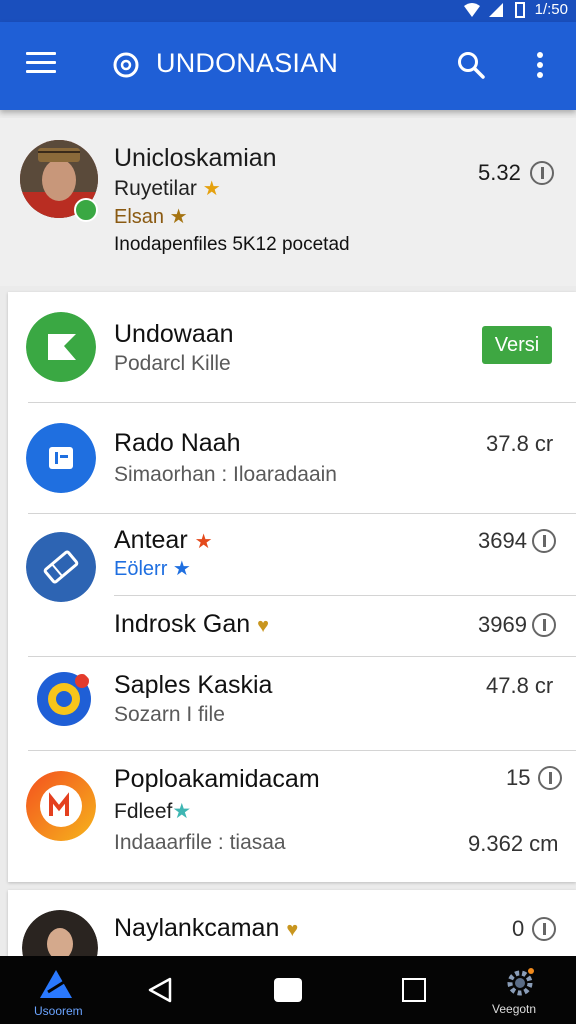 The image size is (576, 1024). Describe the element at coordinates (551, 9) in the screenshot. I see `status-time: 1/:50` at that location.